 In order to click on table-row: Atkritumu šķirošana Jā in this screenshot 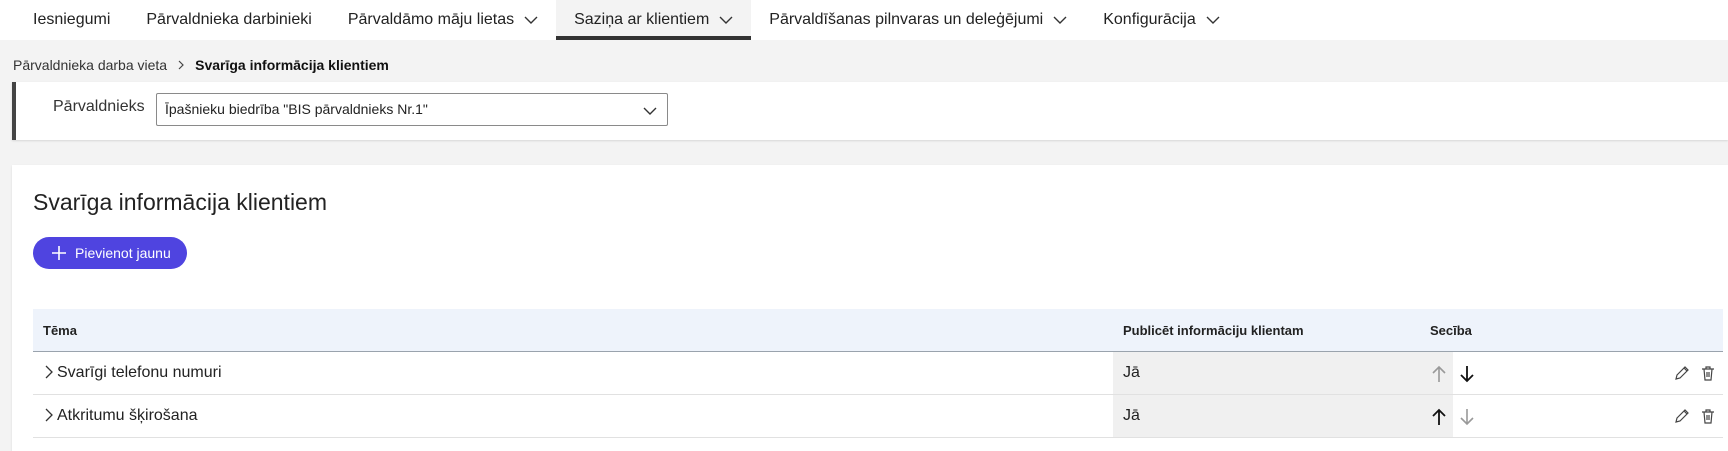, I will do `click(878, 416)`.